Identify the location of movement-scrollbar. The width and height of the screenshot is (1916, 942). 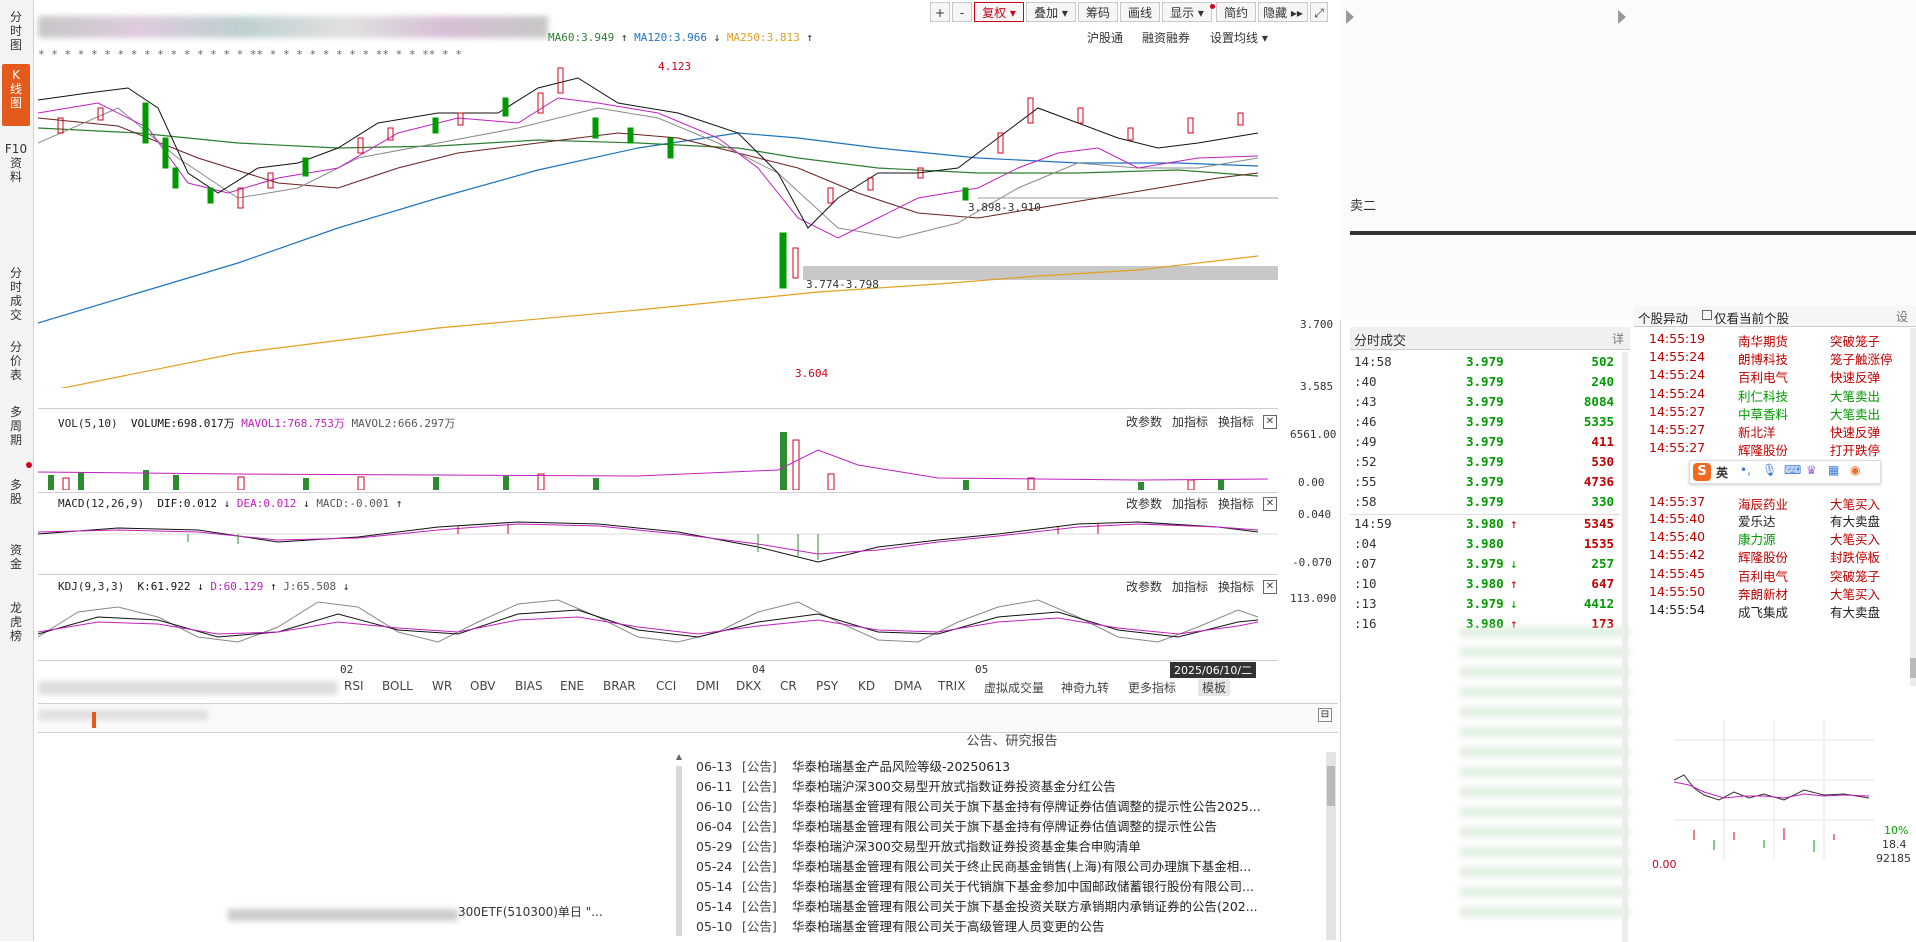
(1913, 507).